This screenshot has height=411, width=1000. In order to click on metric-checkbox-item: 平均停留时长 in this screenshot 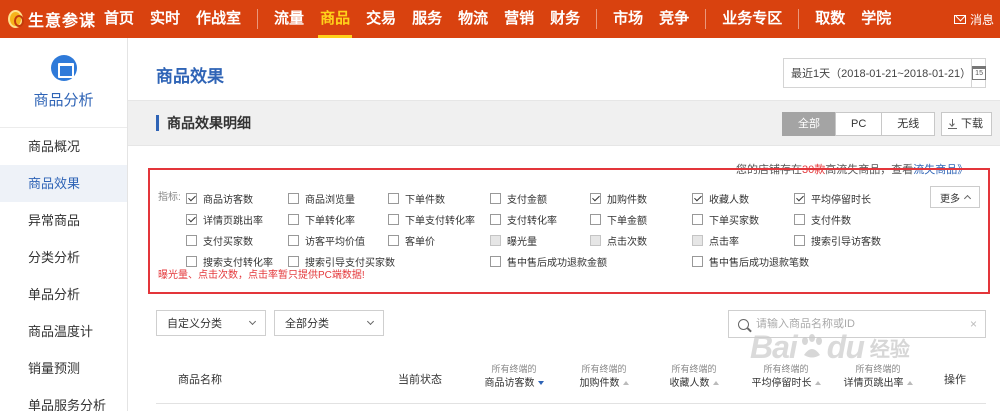, I will do `click(832, 198)`.